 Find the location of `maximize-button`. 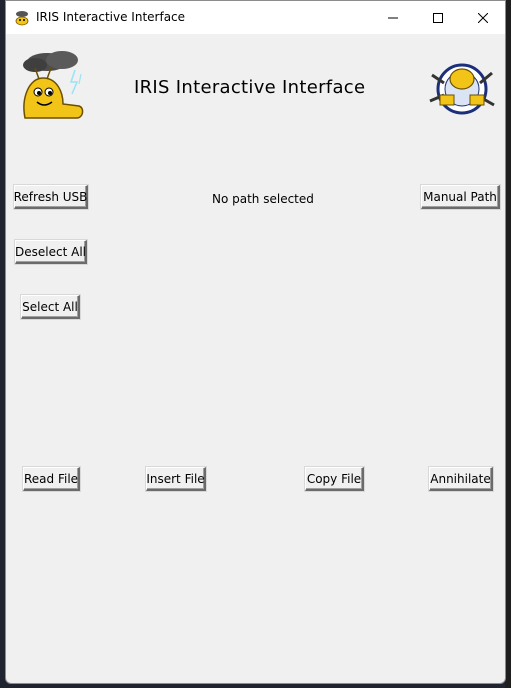

maximize-button is located at coordinates (438, 17).